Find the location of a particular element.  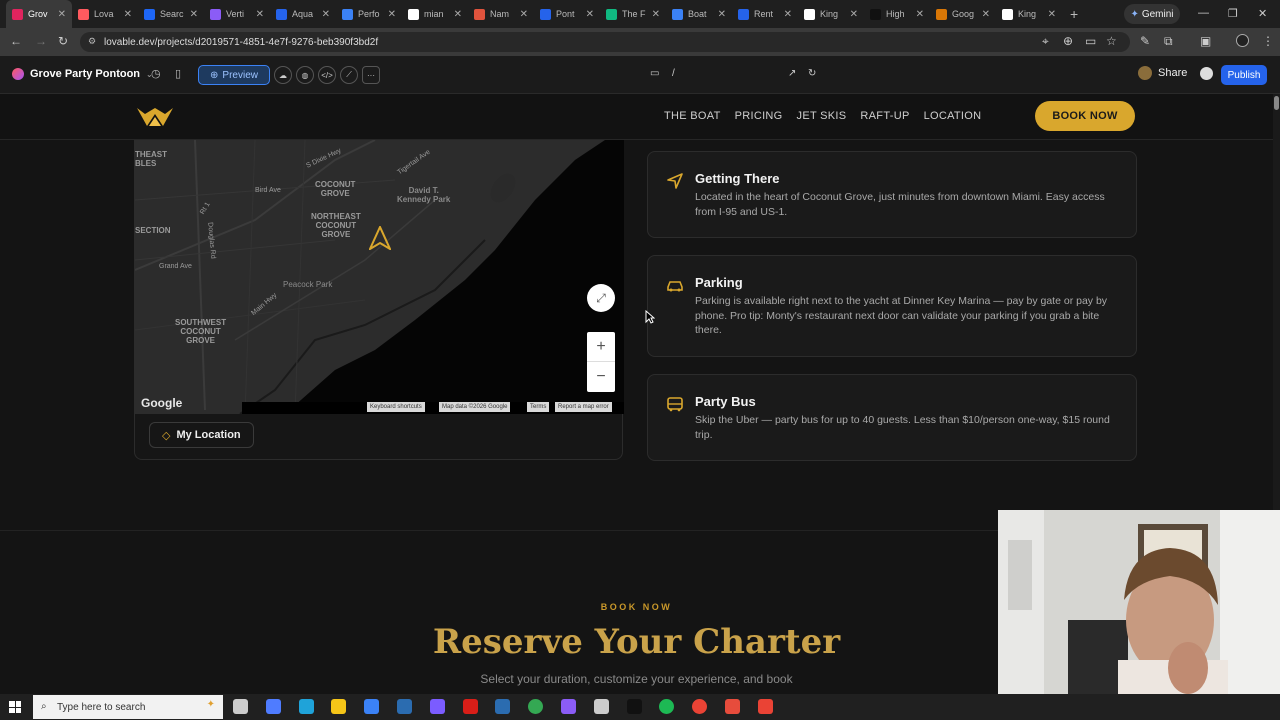

back-icon: ← is located at coordinates (16, 41).